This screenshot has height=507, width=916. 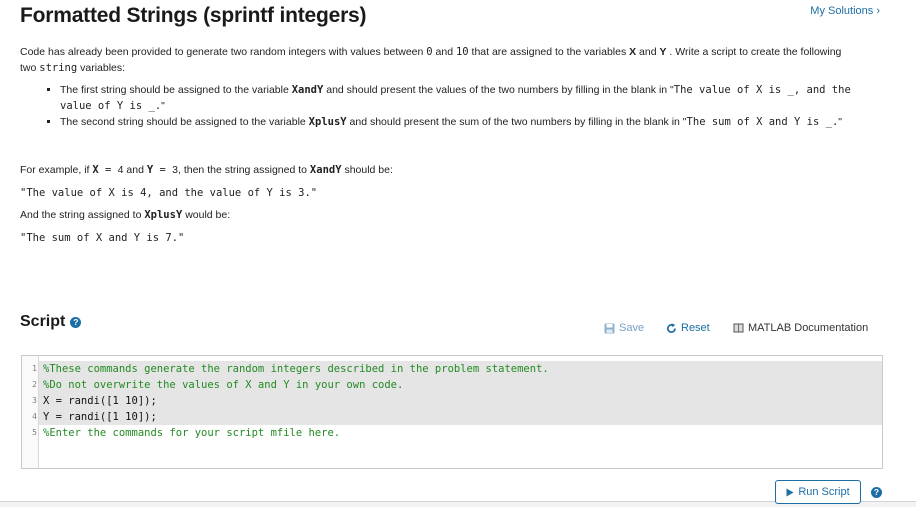 I want to click on code-statement: X = randi([1 10]);, so click(x=100, y=401).